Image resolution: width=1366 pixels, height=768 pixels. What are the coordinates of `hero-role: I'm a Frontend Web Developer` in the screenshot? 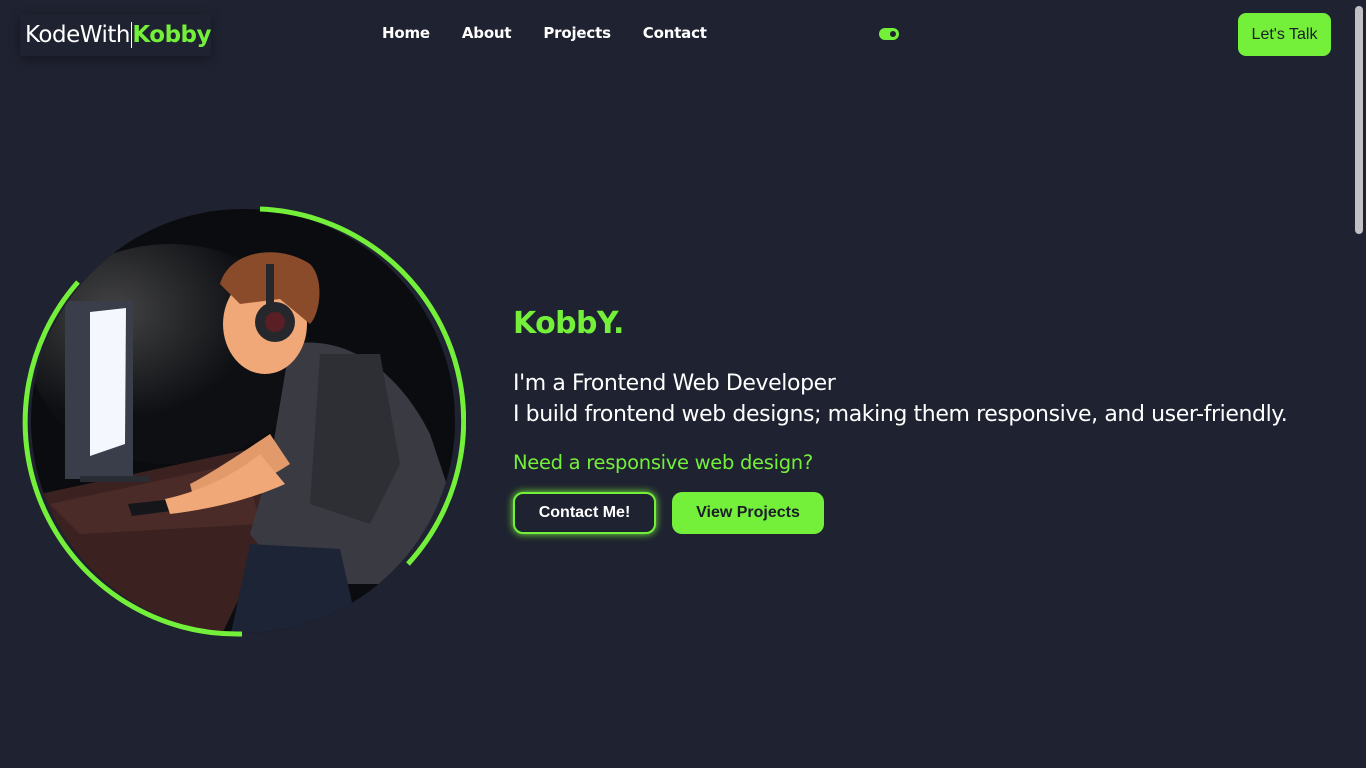 It's located at (674, 383).